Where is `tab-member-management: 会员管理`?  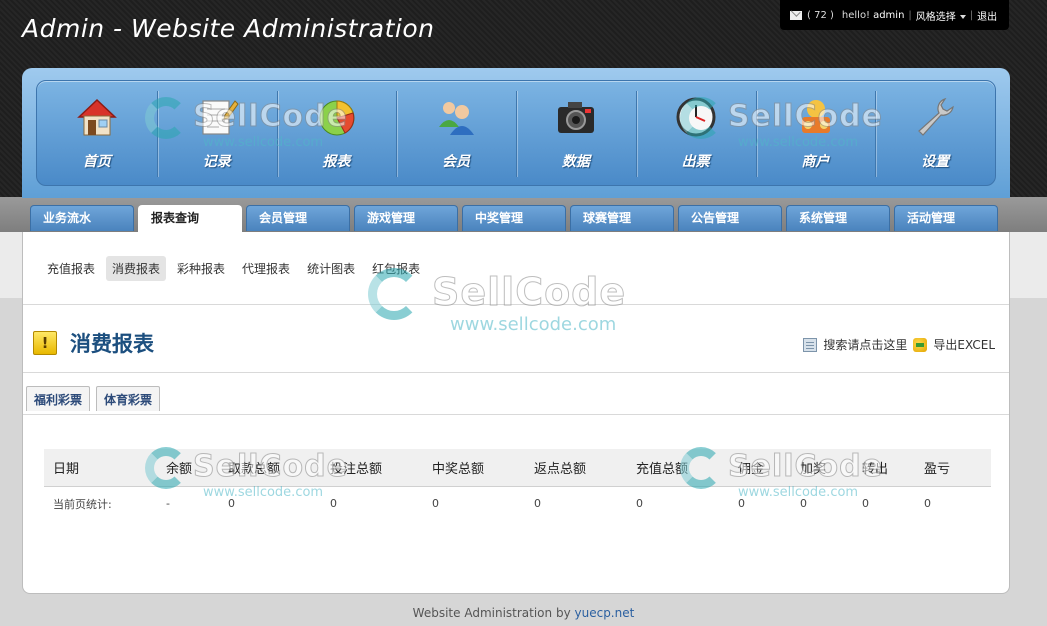 tab-member-management: 会员管理 is located at coordinates (298, 218).